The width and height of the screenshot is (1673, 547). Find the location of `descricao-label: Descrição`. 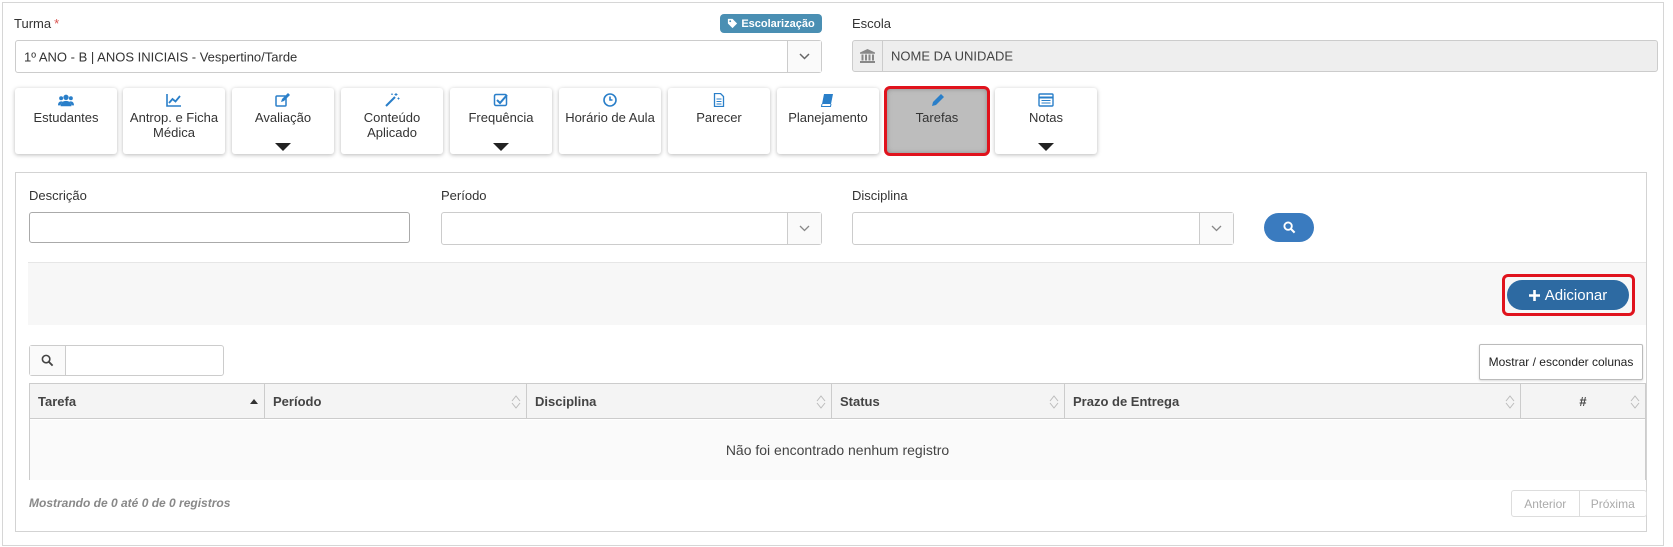

descricao-label: Descrição is located at coordinates (58, 195).